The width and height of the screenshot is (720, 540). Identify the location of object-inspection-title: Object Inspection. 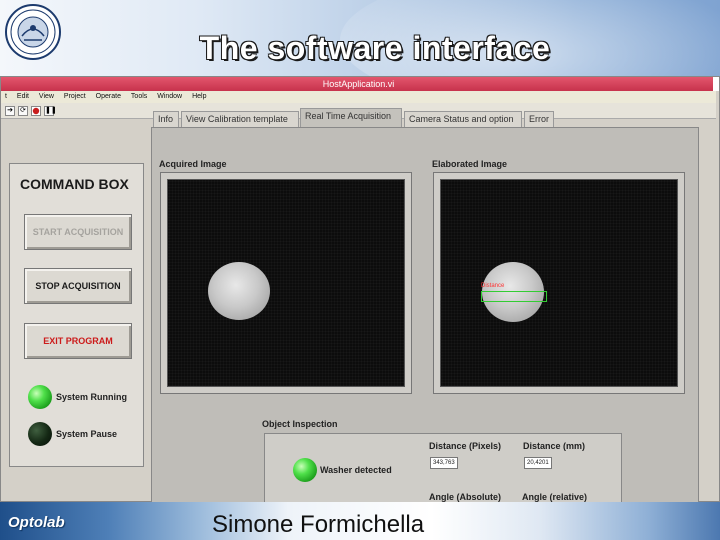
(300, 424).